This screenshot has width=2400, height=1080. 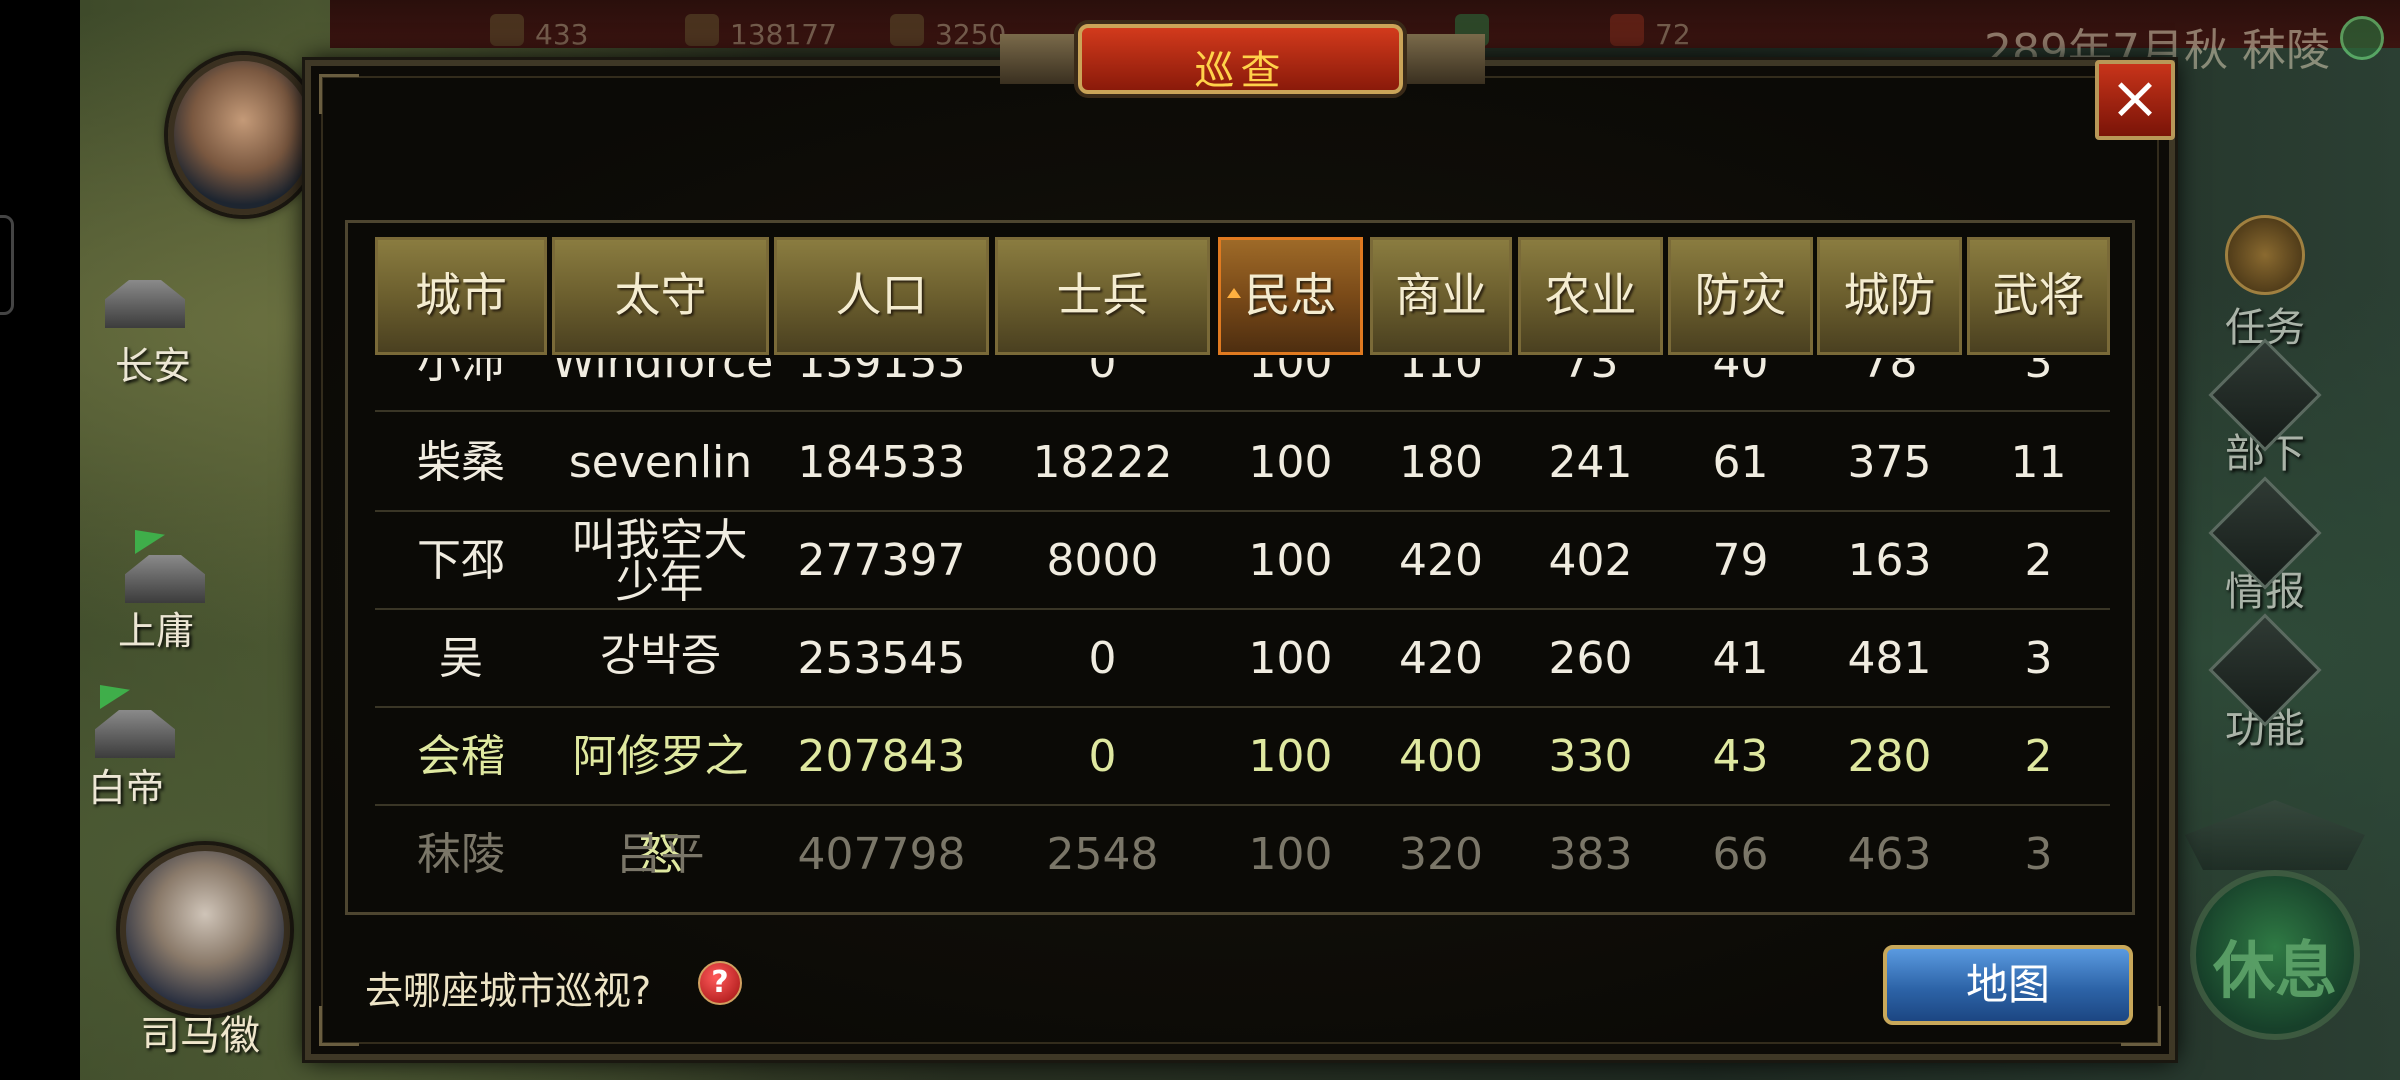 What do you see at coordinates (660, 462) in the screenshot?
I see `cell-governor: sevenlin` at bounding box center [660, 462].